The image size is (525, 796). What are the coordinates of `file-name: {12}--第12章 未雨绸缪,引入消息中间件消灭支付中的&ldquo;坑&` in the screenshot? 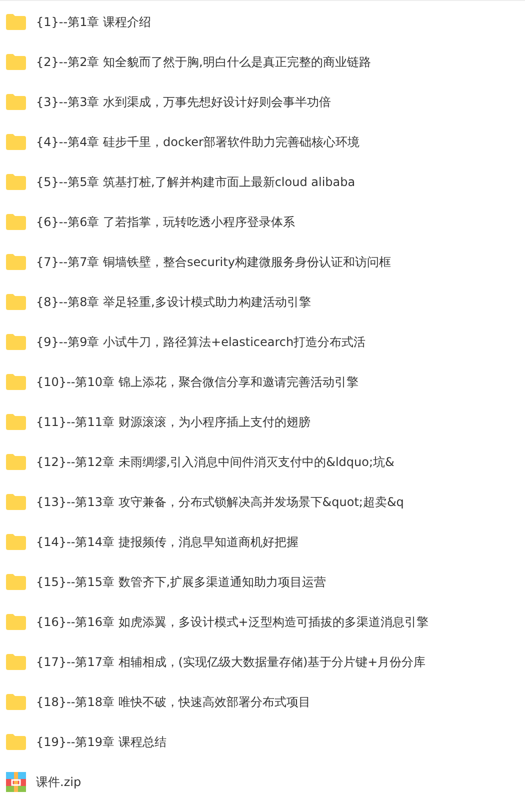 It's located at (215, 462).